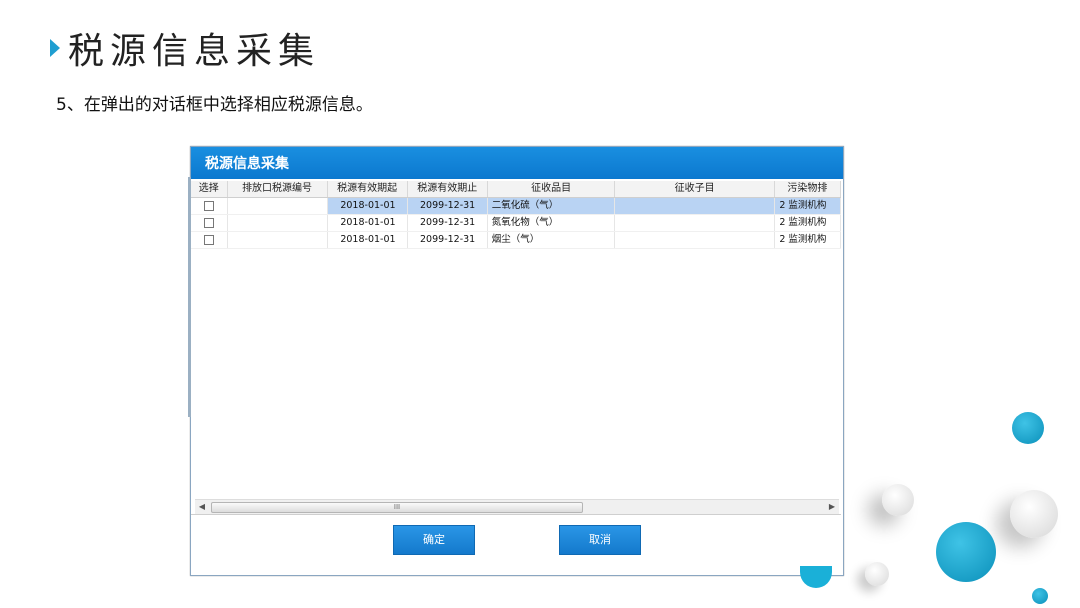  What do you see at coordinates (552, 223) in the screenshot?
I see `item-cell: 氮氧化物（气）` at bounding box center [552, 223].